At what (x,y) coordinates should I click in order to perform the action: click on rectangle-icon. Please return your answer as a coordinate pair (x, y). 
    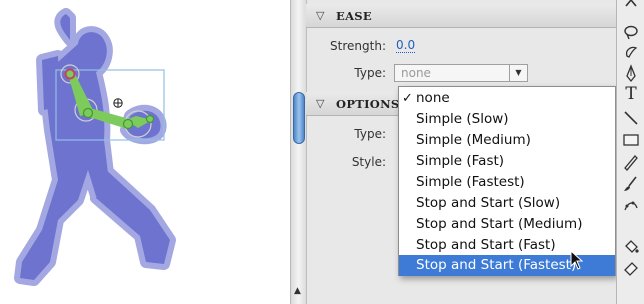
    Looking at the image, I should click on (631, 140).